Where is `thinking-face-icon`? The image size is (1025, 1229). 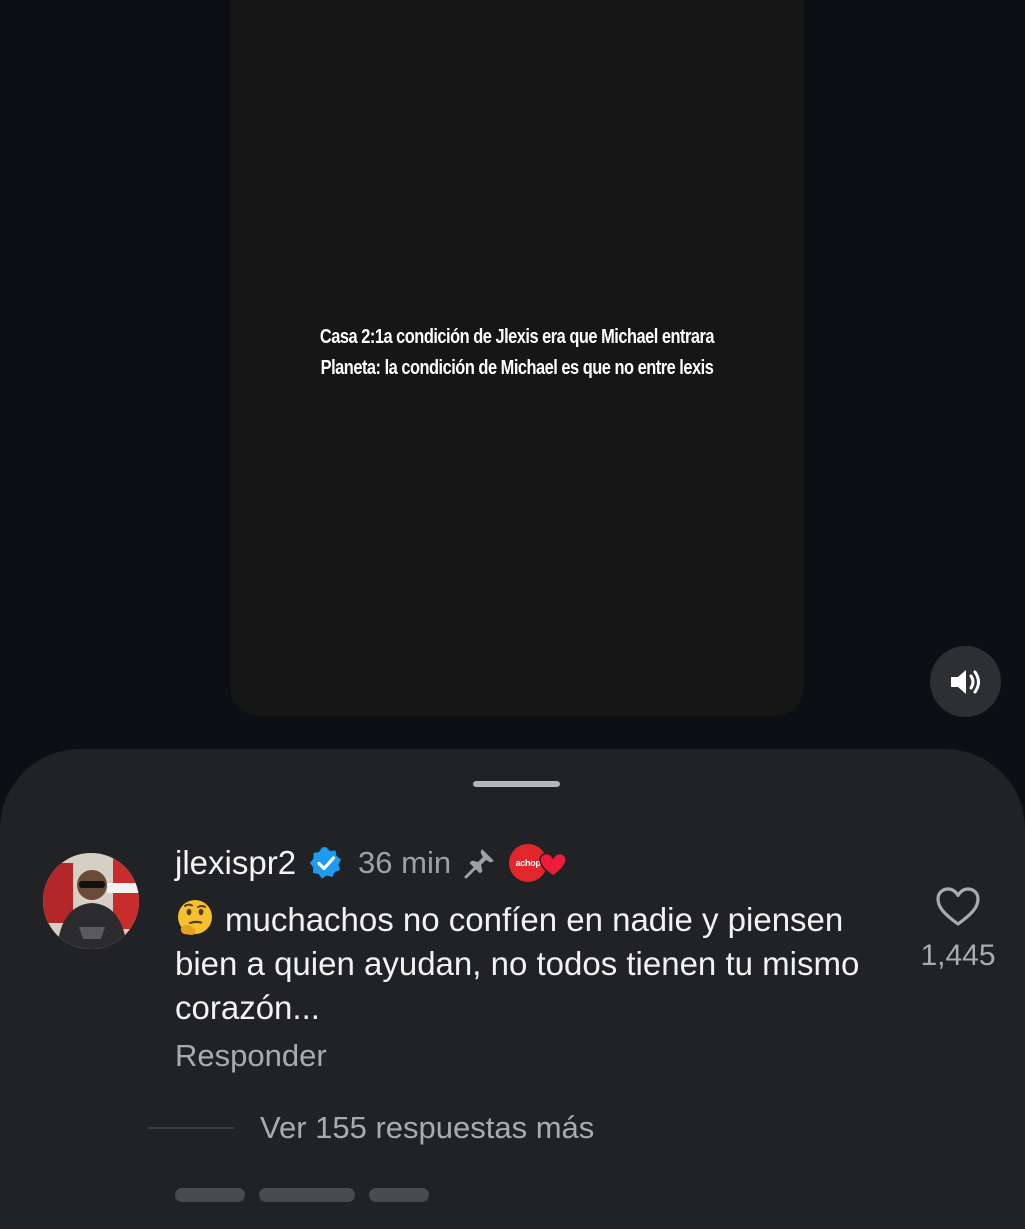
thinking-face-icon is located at coordinates (195, 917).